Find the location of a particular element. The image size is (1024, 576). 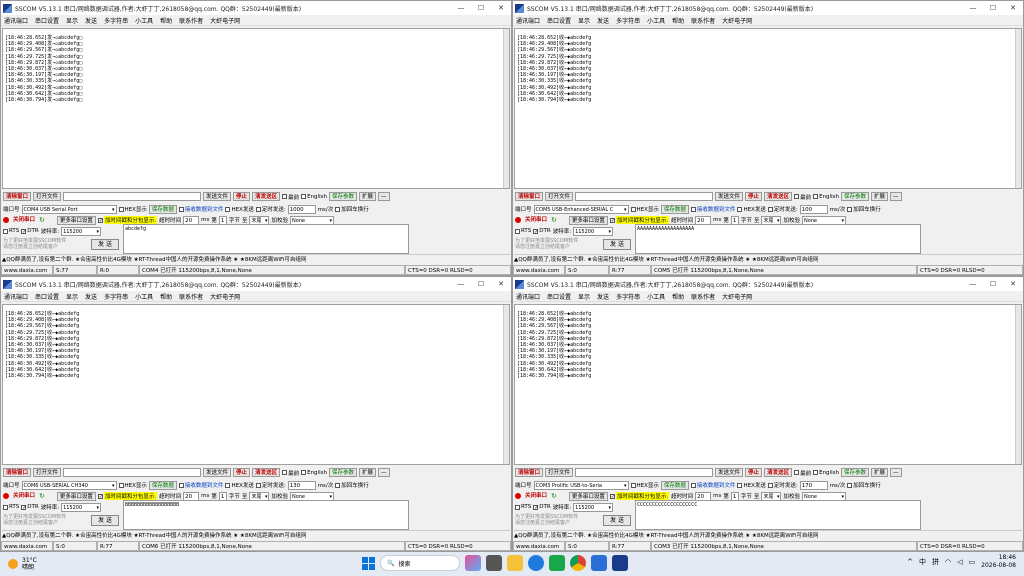

port-select: COM5 USB-Enhanced-SERIAL C is located at coordinates (581, 209).